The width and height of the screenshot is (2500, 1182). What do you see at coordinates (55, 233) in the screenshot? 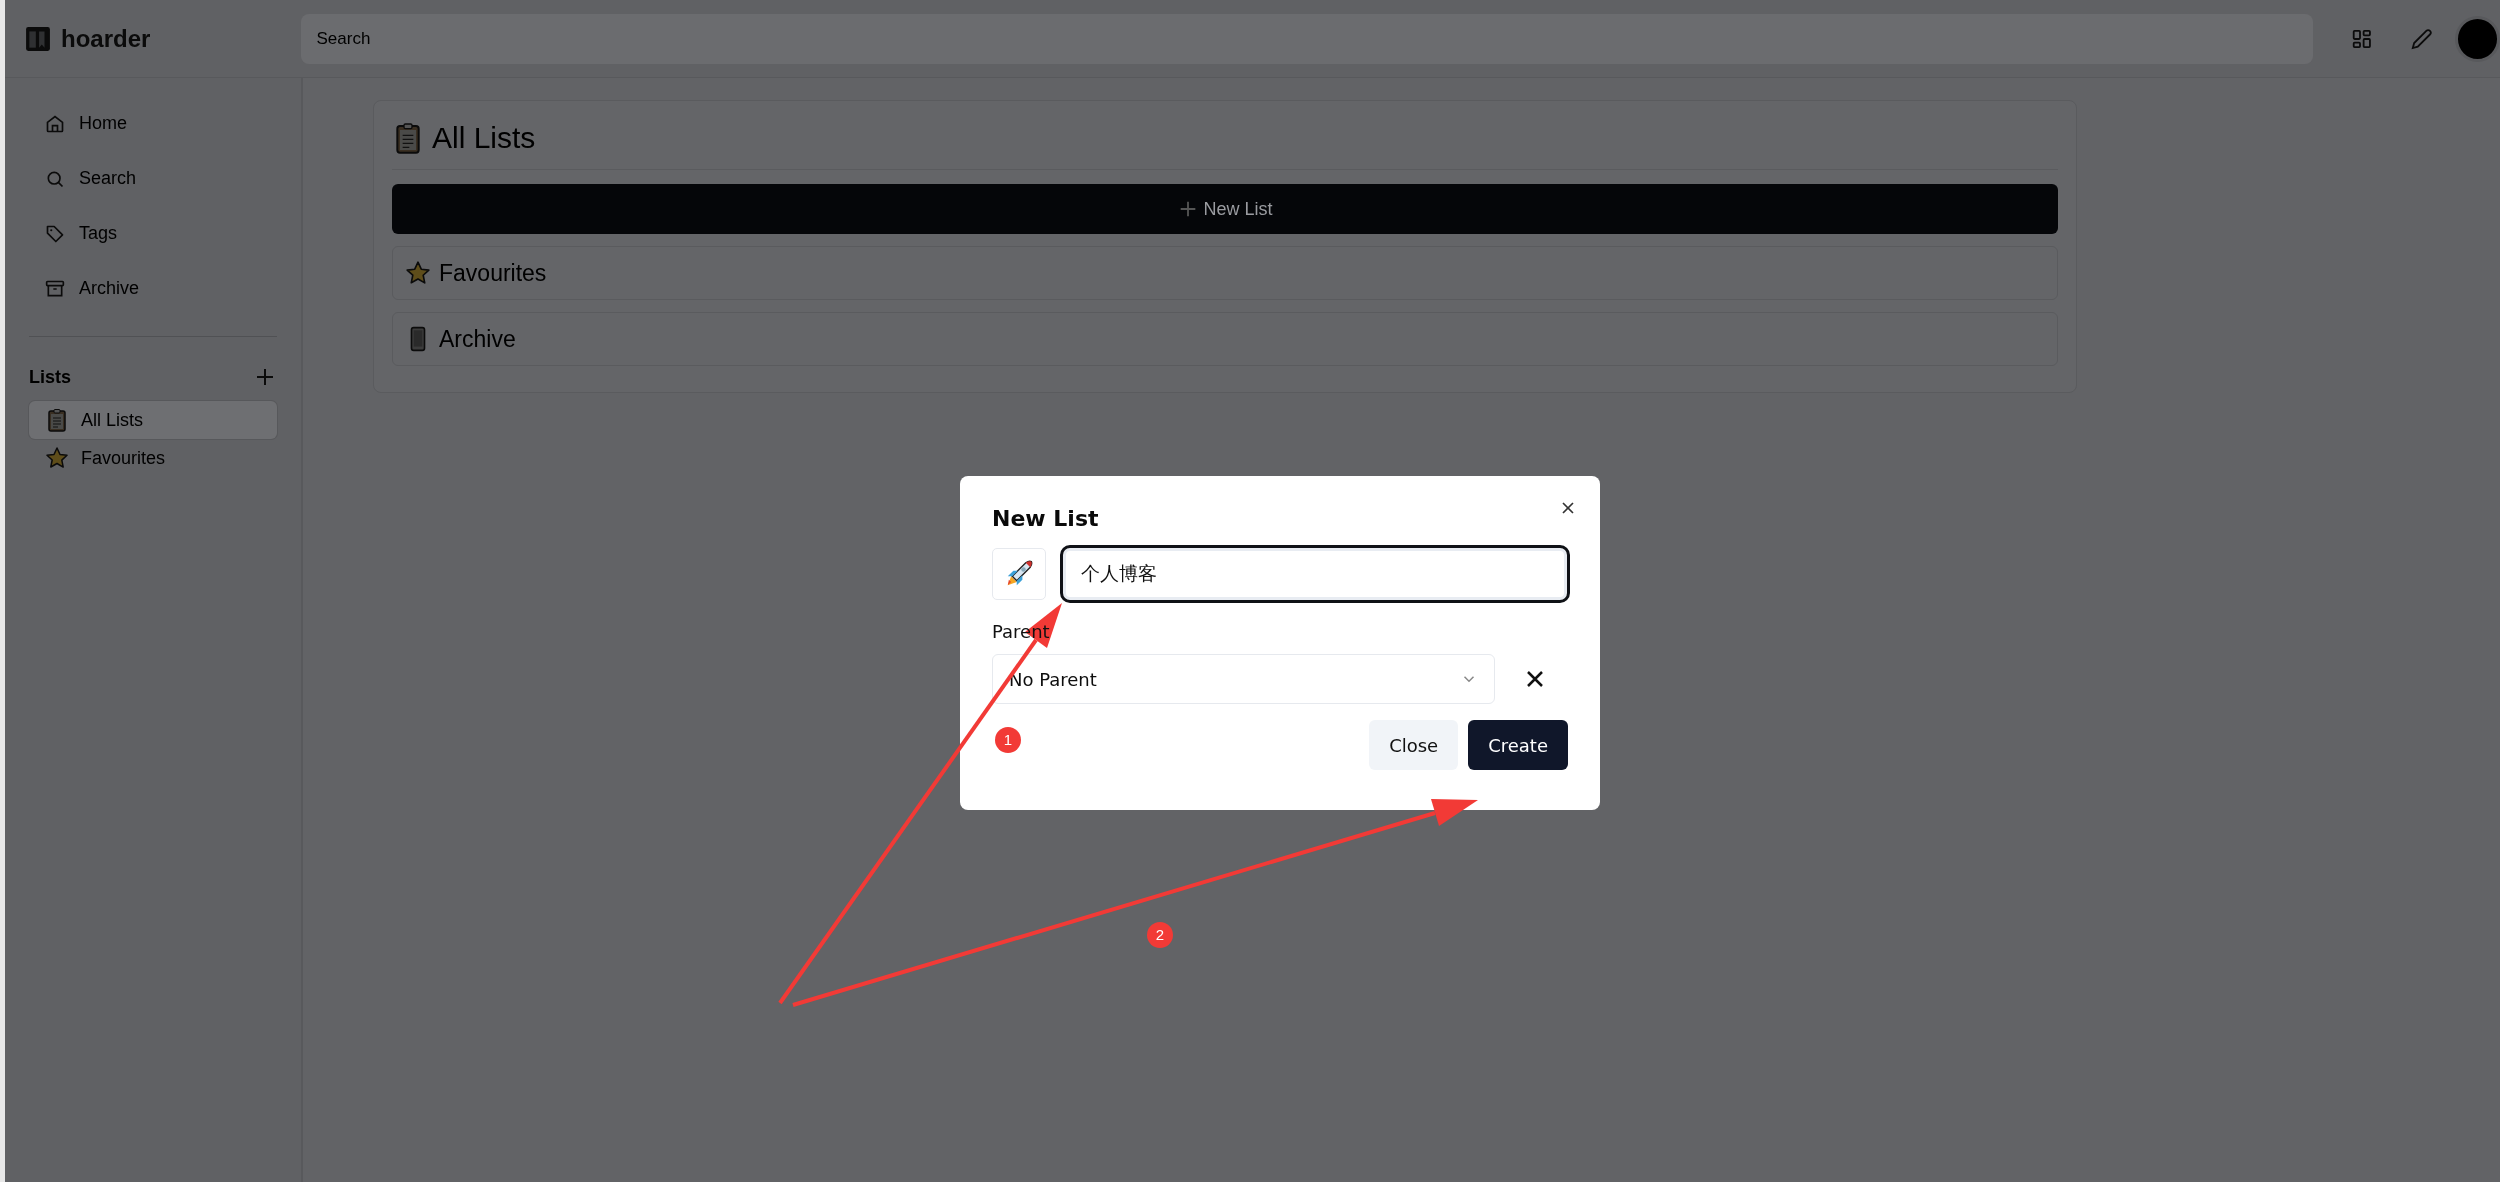
I see `tag-icon` at bounding box center [55, 233].